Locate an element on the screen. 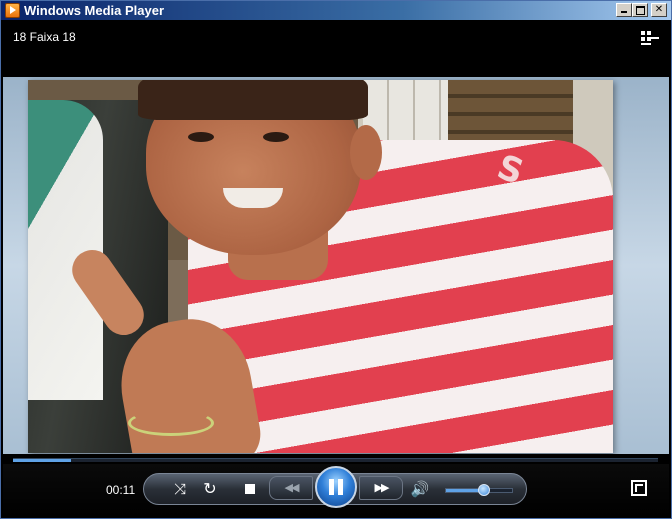 The image size is (672, 519). switch-to-library-icon is located at coordinates (649, 38).